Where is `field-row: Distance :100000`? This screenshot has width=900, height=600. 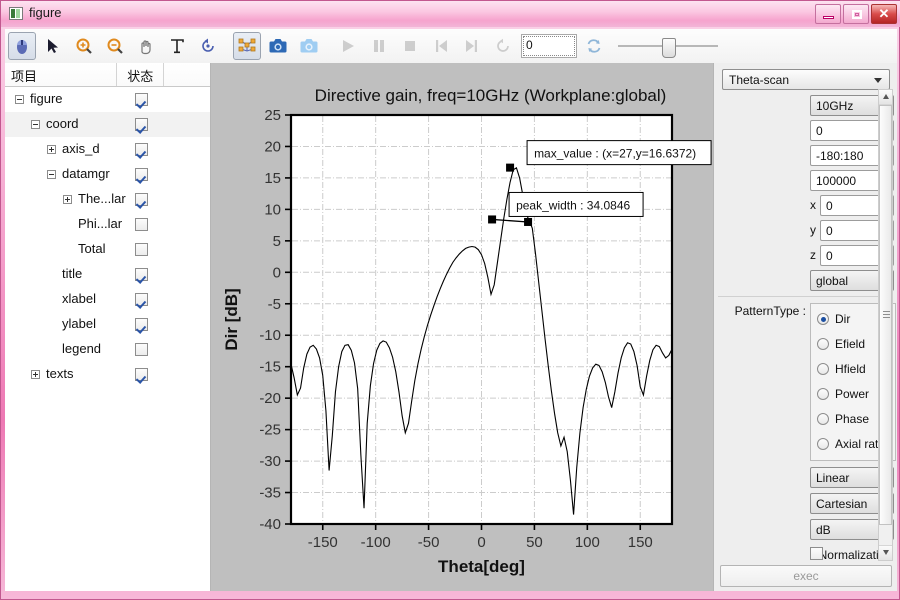
field-row: Distance :100000 is located at coordinates (804, 180).